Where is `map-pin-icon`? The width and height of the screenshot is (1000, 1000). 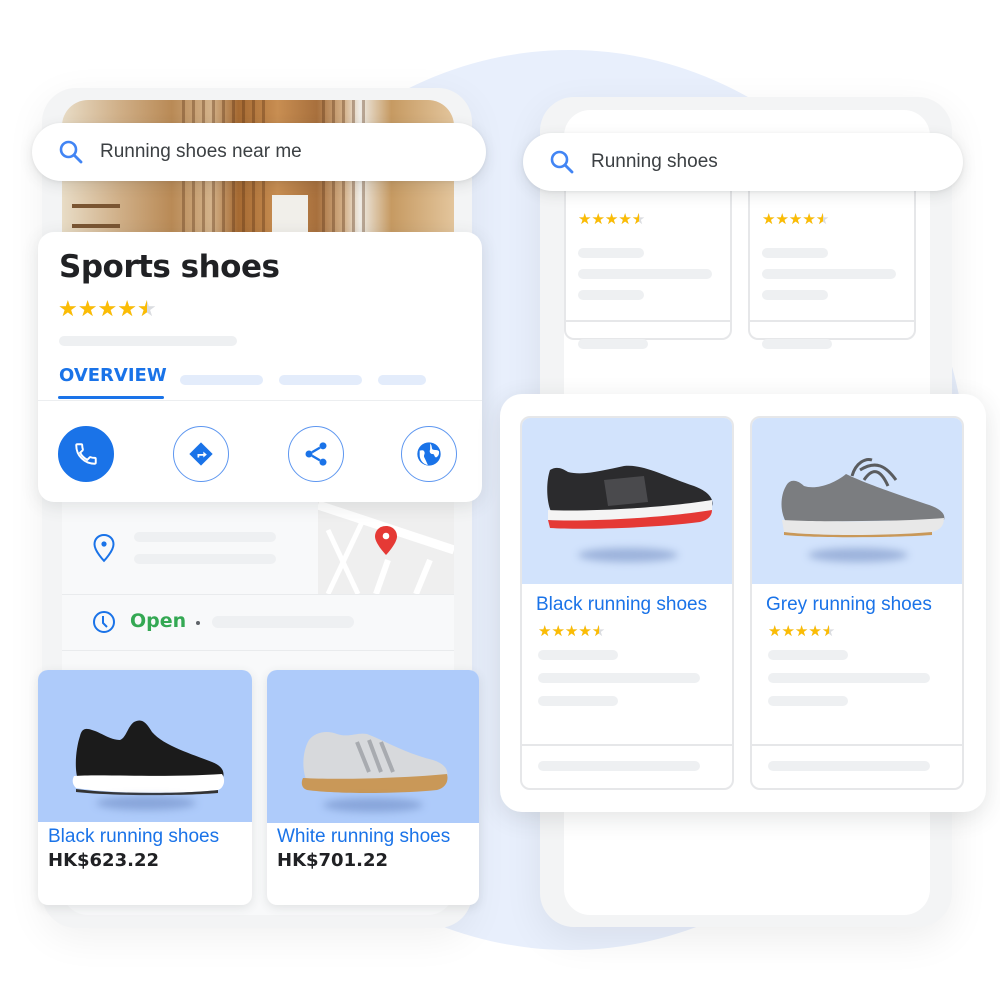 map-pin-icon is located at coordinates (386, 540).